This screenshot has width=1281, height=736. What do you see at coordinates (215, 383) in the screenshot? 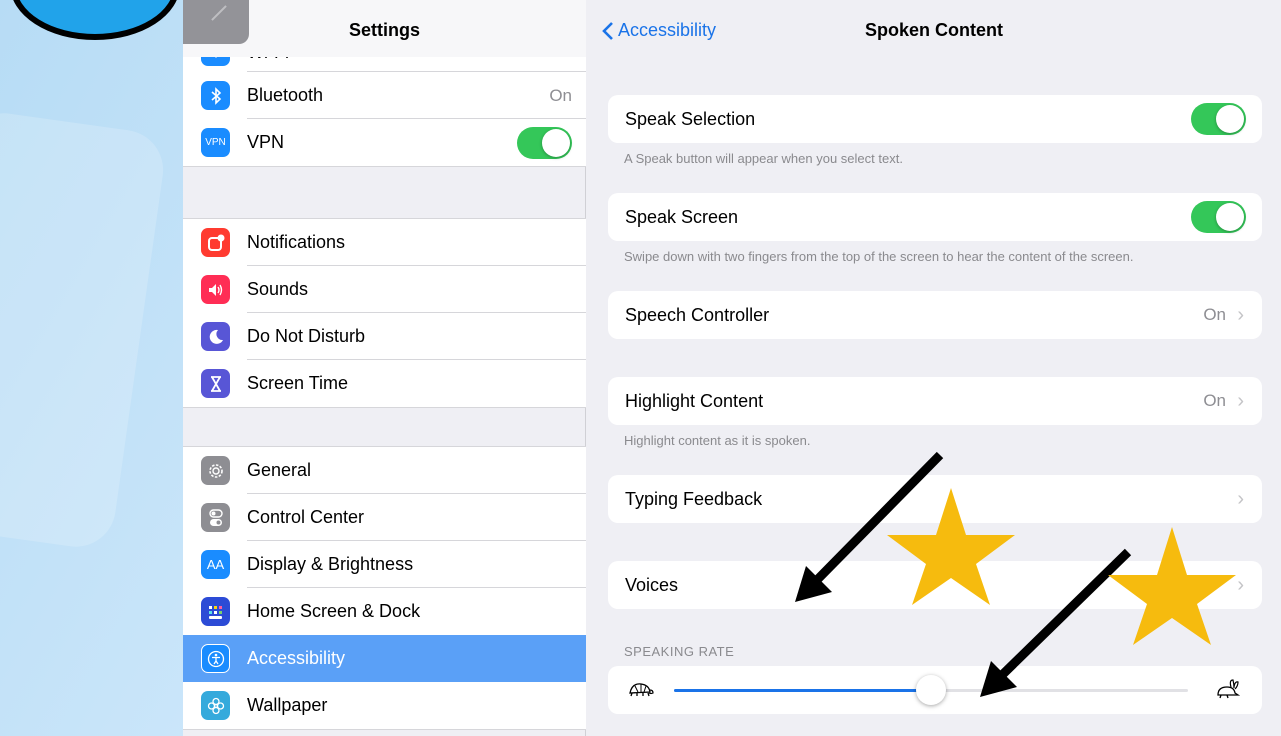
I see `hourglass-icon` at bounding box center [215, 383].